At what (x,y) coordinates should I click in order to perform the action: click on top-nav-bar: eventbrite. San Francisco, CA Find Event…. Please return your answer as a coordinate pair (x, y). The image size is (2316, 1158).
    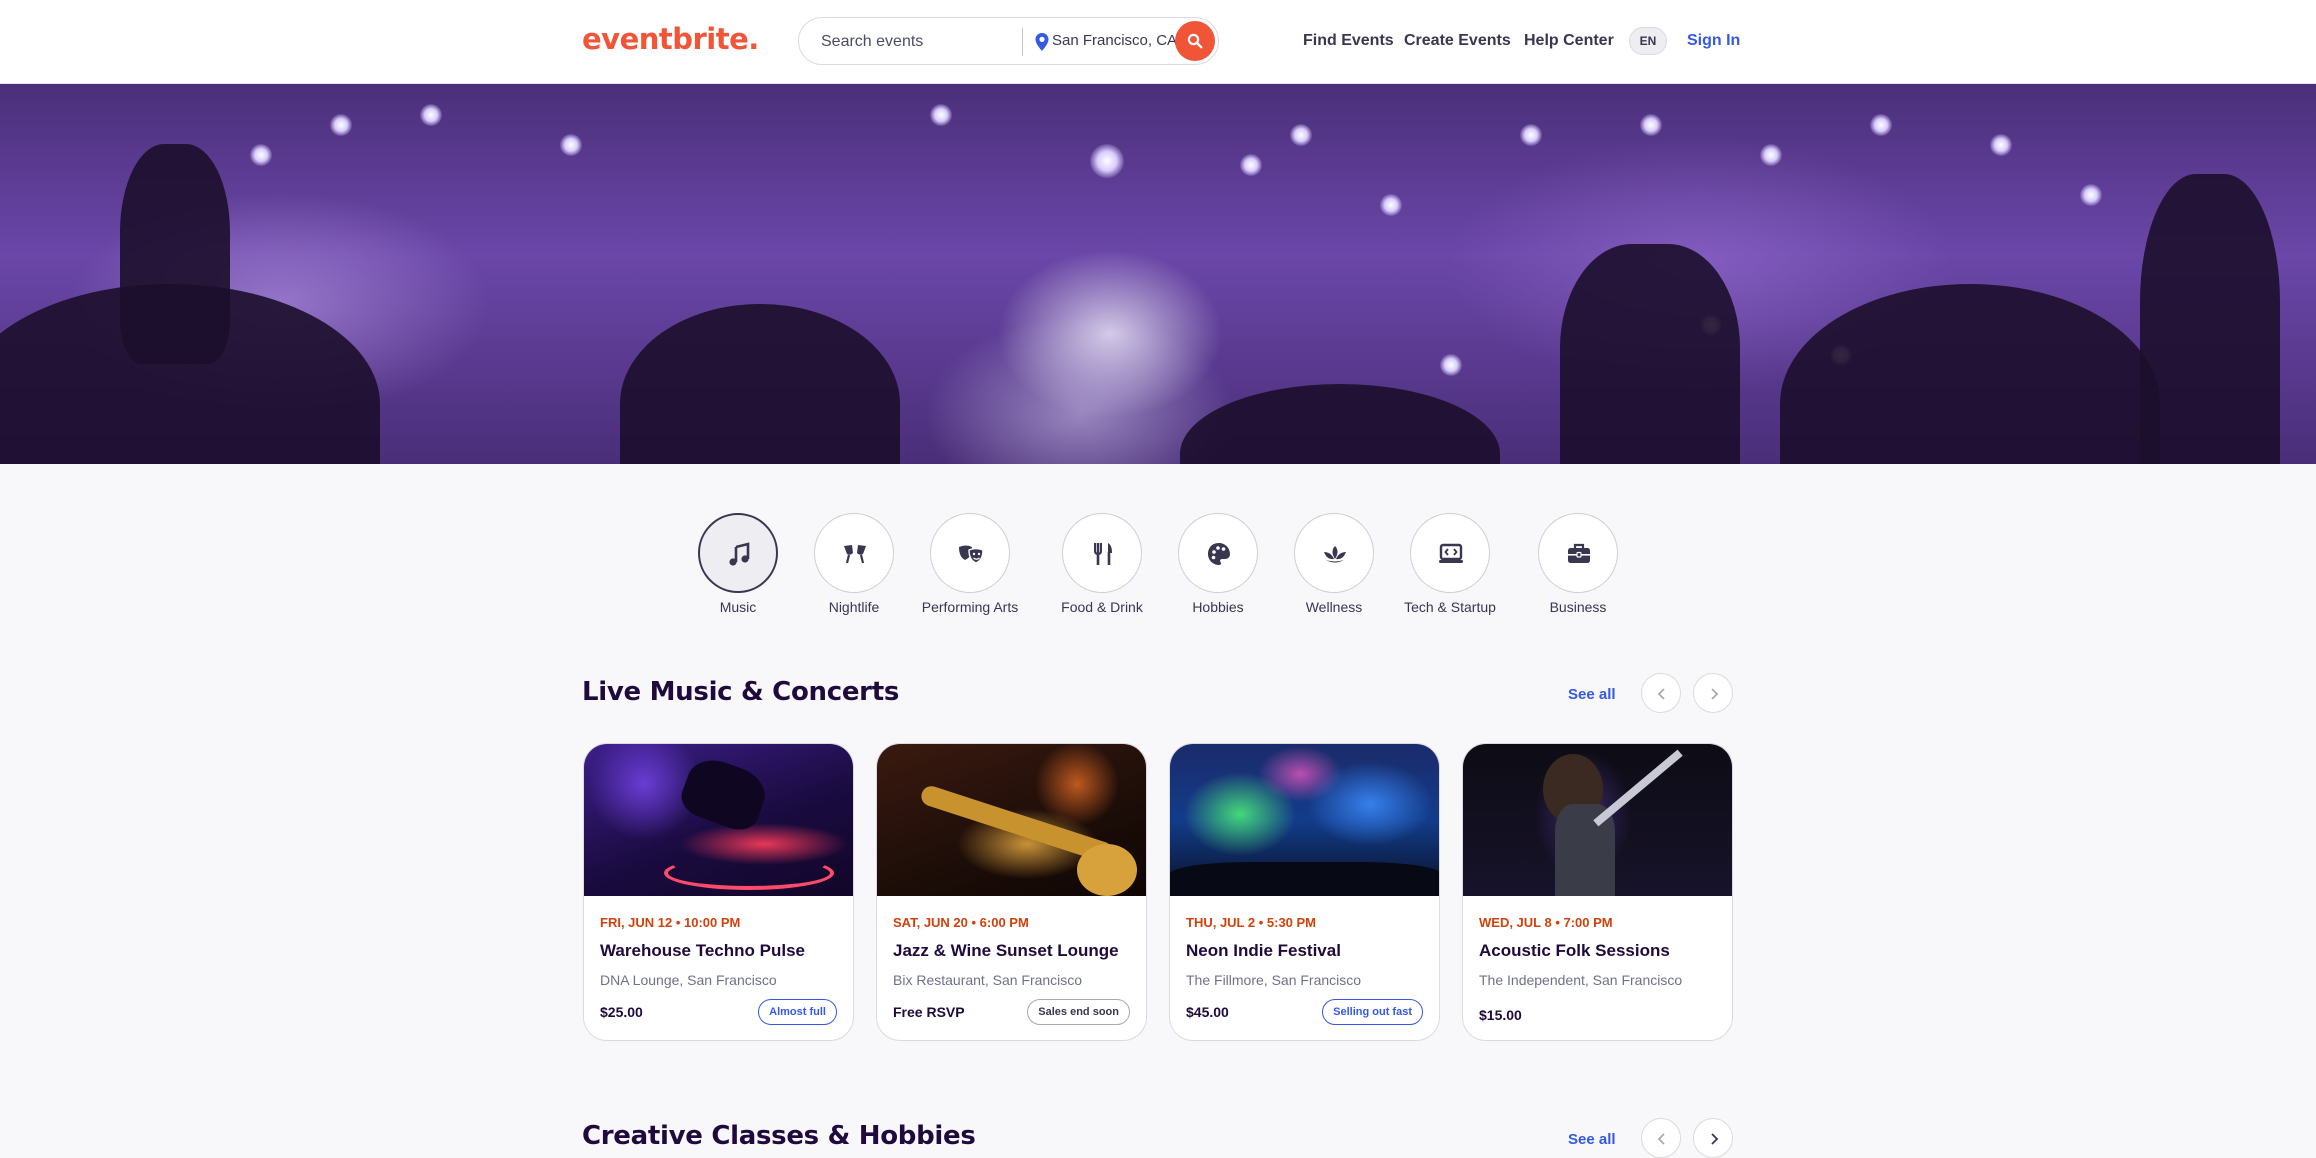
    Looking at the image, I should click on (1158, 42).